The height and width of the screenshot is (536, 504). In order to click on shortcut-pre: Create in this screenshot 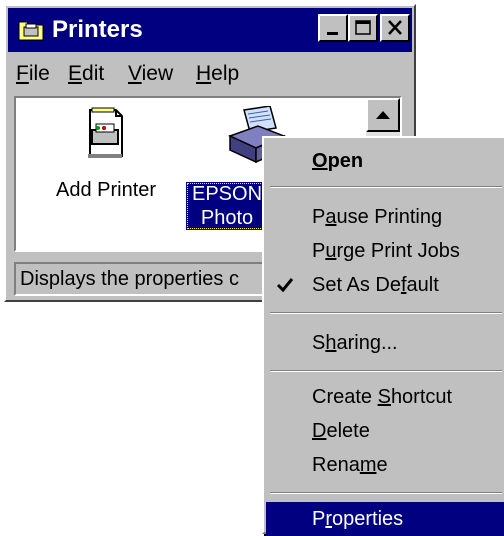, I will do `click(345, 397)`.